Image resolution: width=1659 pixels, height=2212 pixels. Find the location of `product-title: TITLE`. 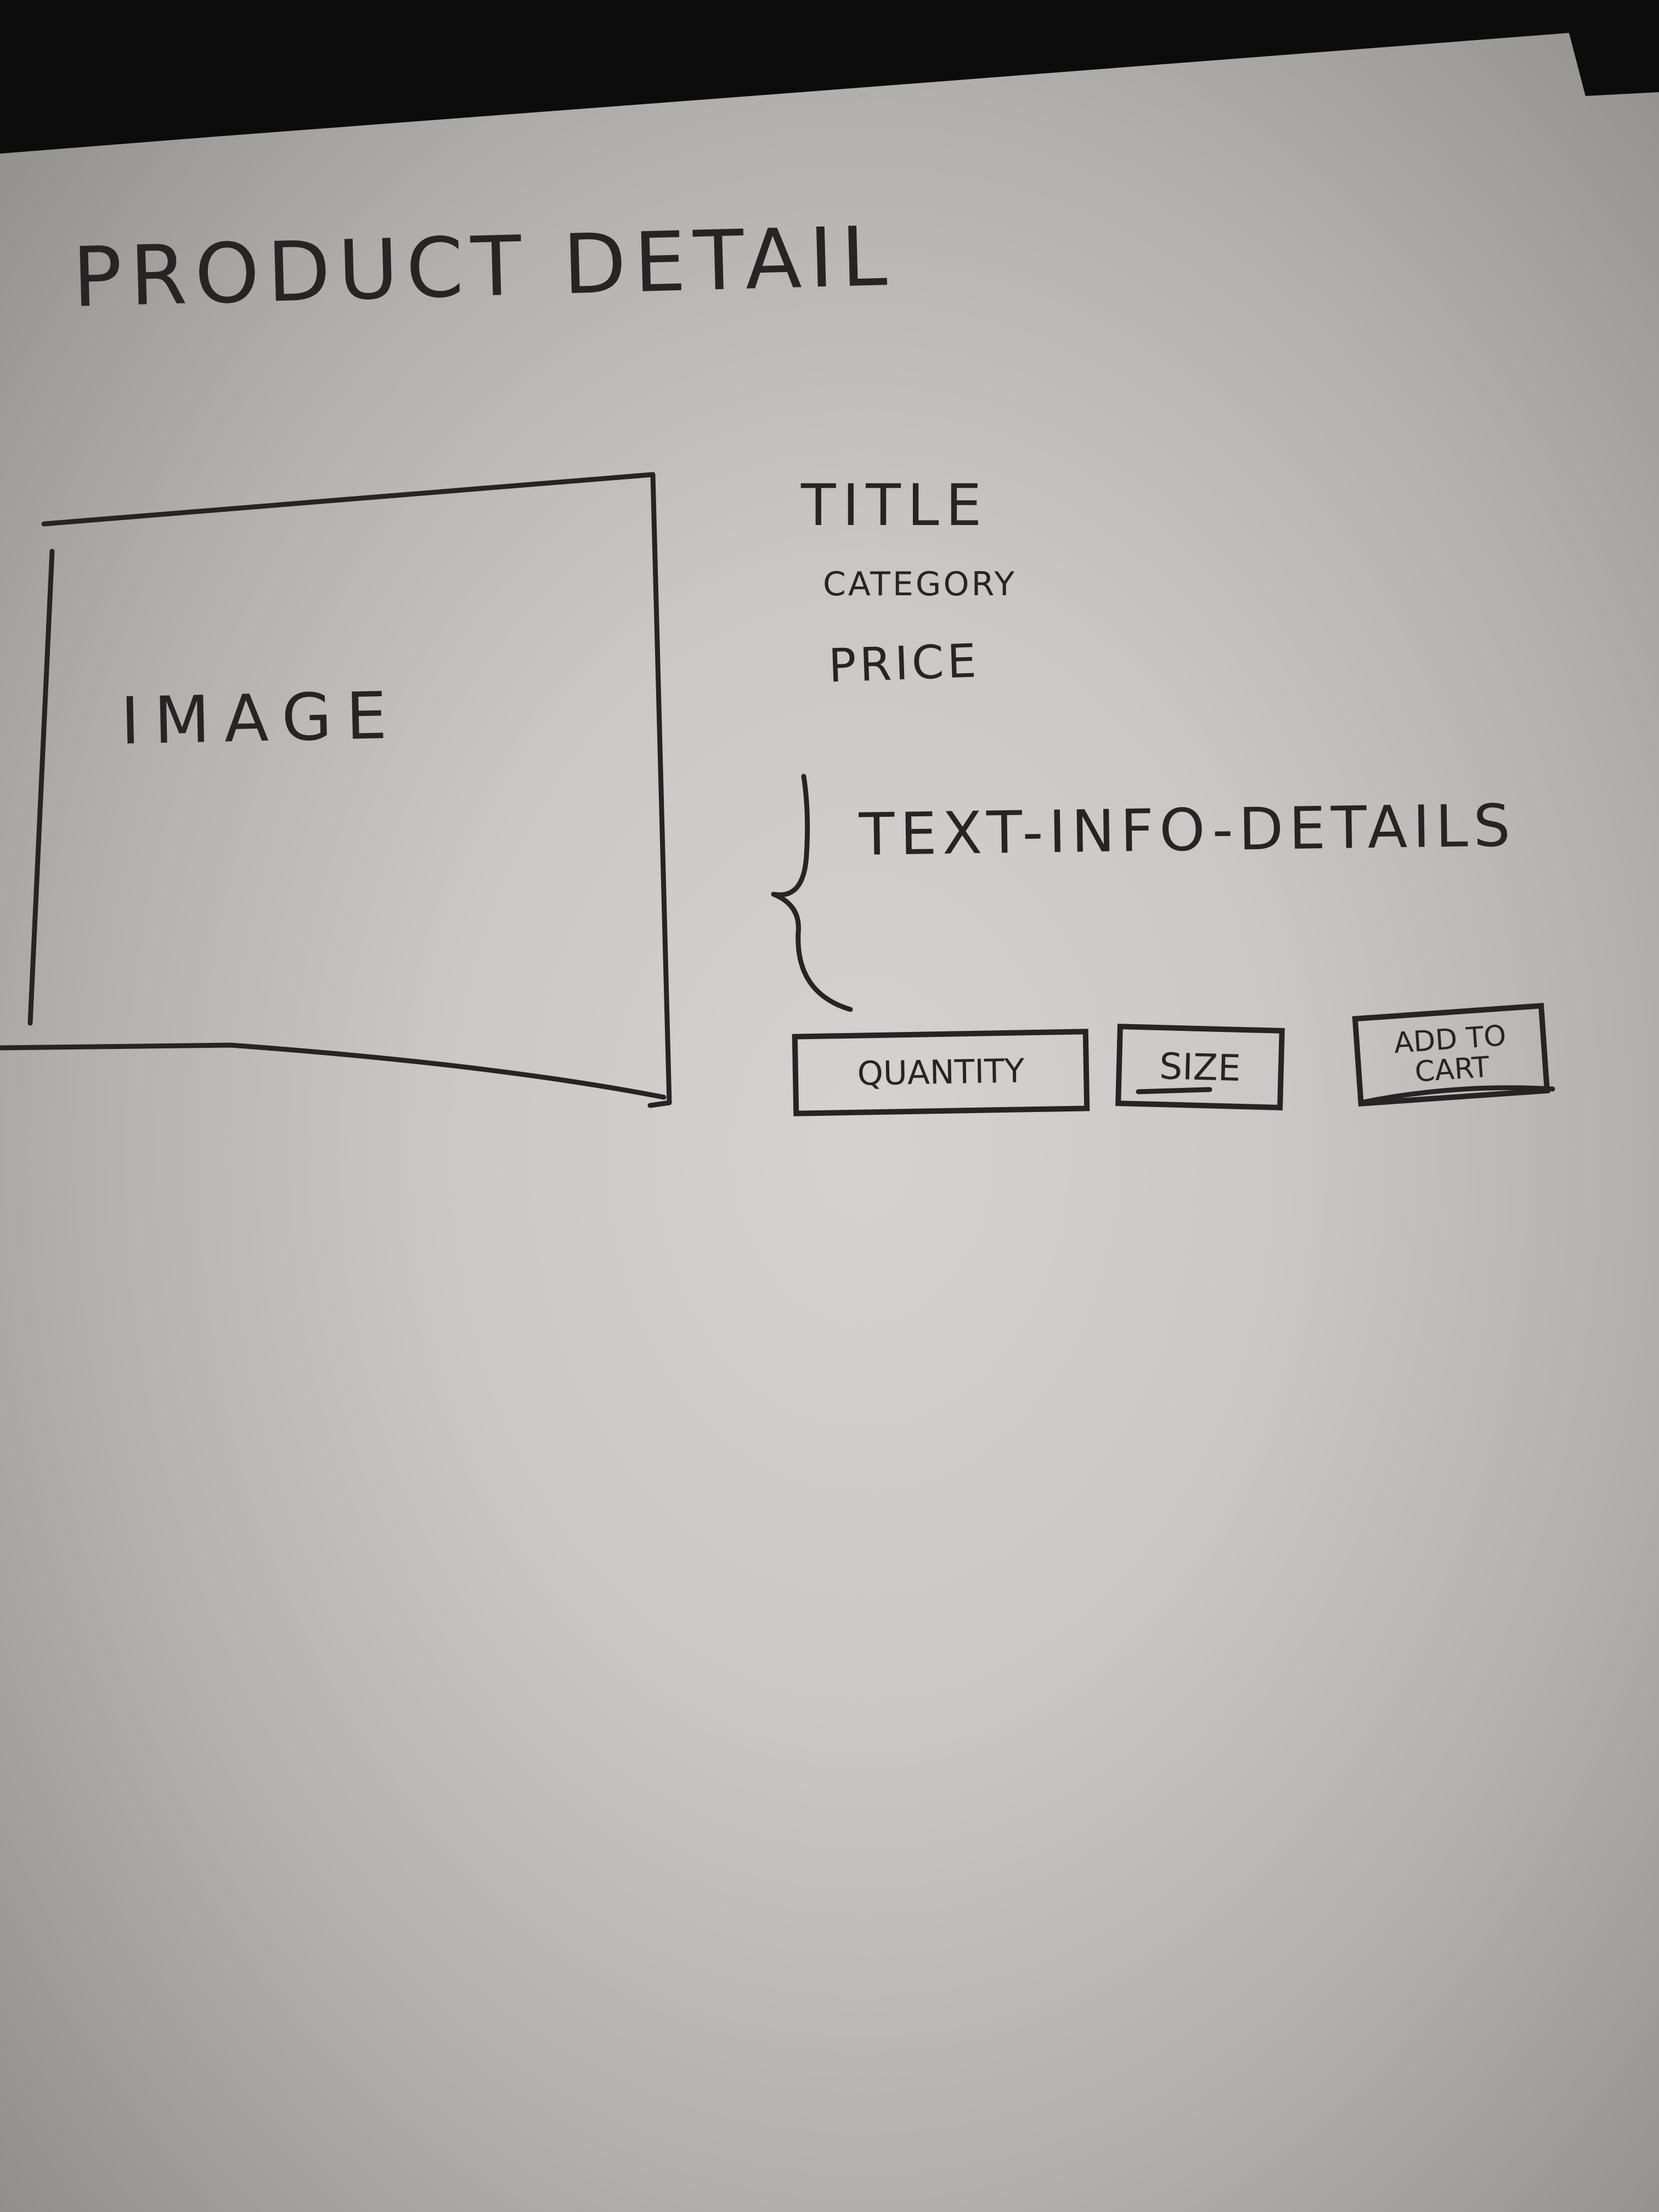

product-title: TITLE is located at coordinates (895, 505).